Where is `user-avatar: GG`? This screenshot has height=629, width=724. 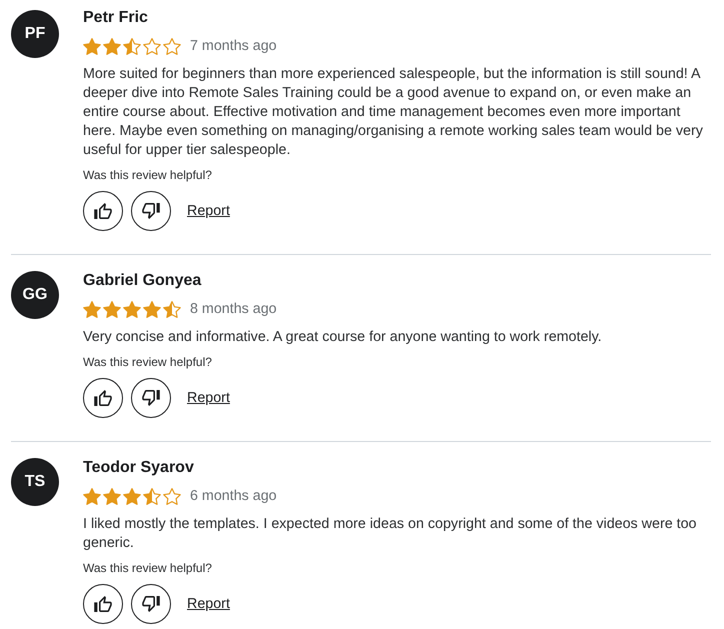 user-avatar: GG is located at coordinates (35, 295).